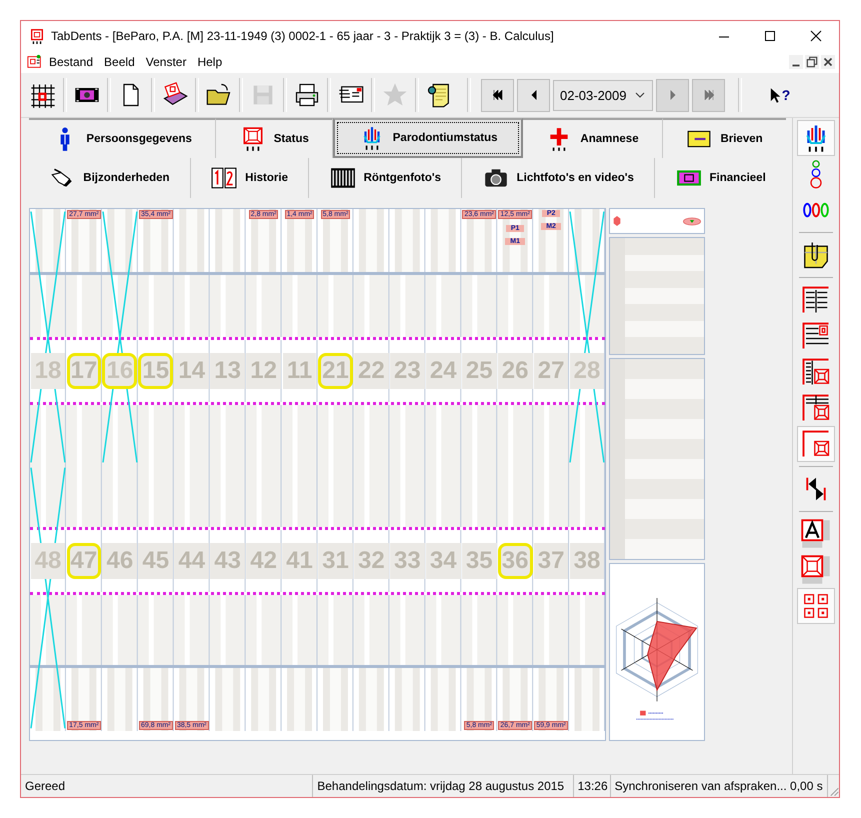  I want to click on tab: Financieel, so click(720, 178).